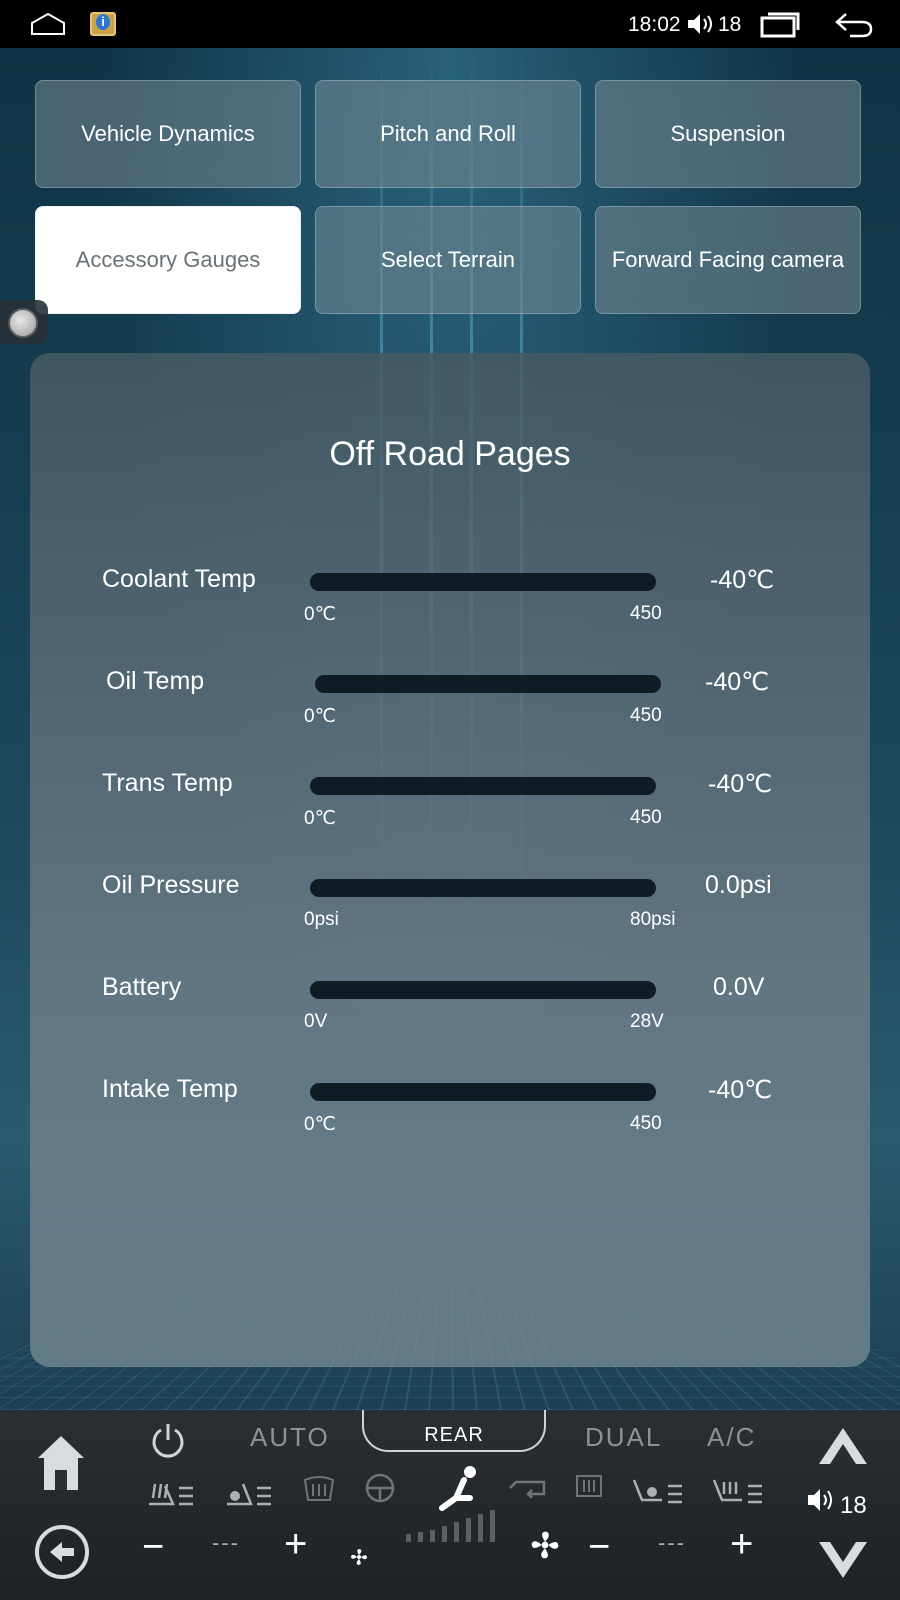 Image resolution: width=900 pixels, height=1600 pixels. What do you see at coordinates (672, 1542) in the screenshot?
I see `right-temp-value: ---` at bounding box center [672, 1542].